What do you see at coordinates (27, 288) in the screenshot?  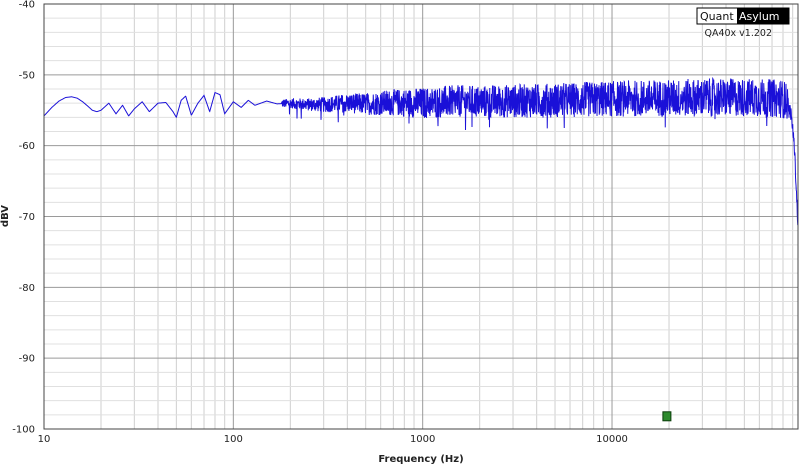 I see `y-tick-label: -80` at bounding box center [27, 288].